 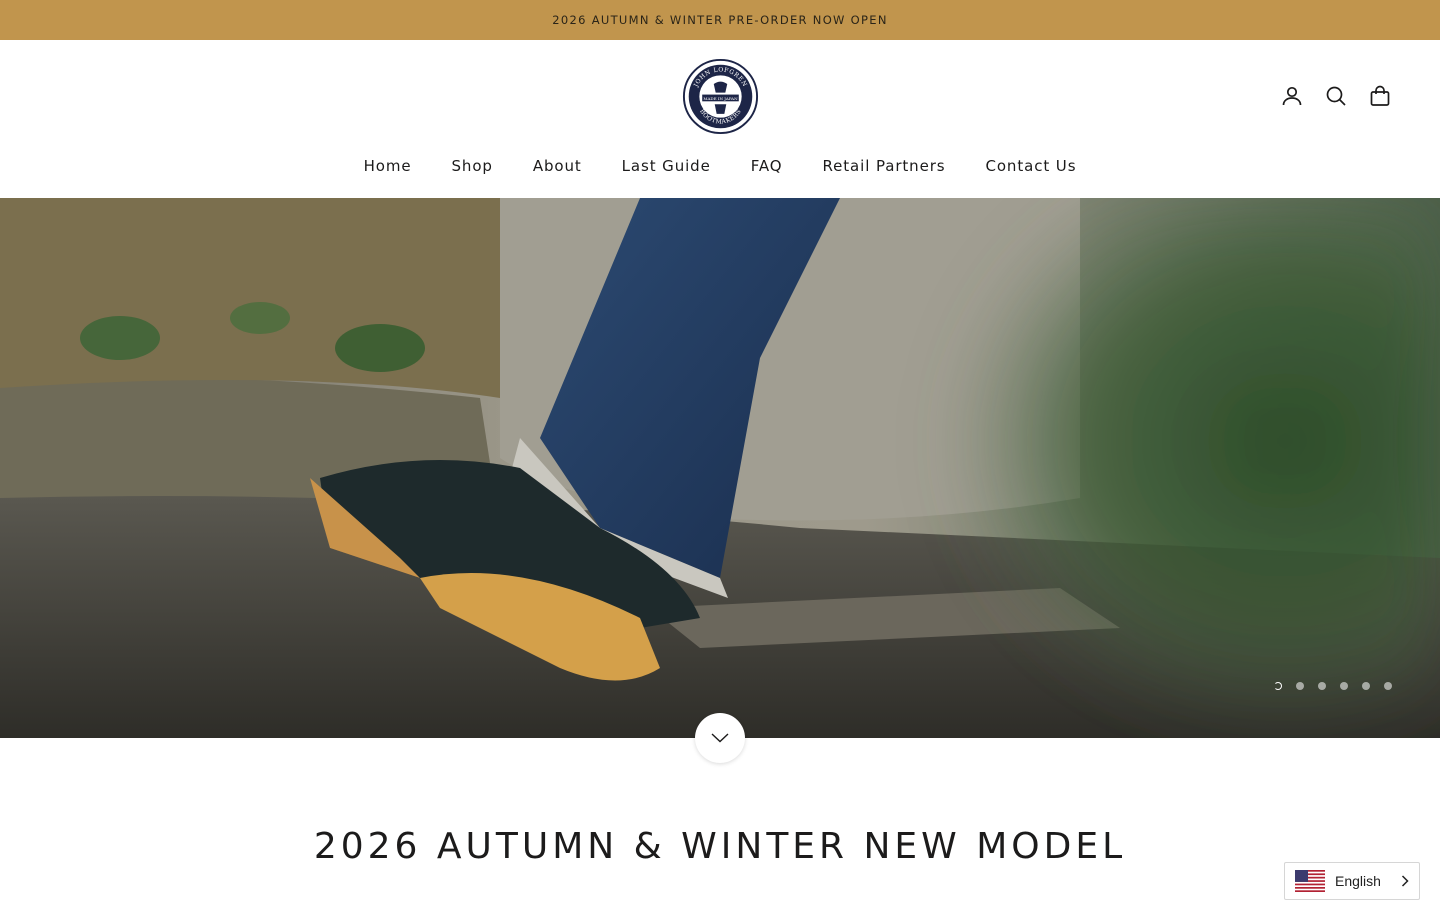 I want to click on announcement-text: 2026 AUTUMN & WINTER PRE-ORDER NOW OPEN, so click(x=720, y=20).